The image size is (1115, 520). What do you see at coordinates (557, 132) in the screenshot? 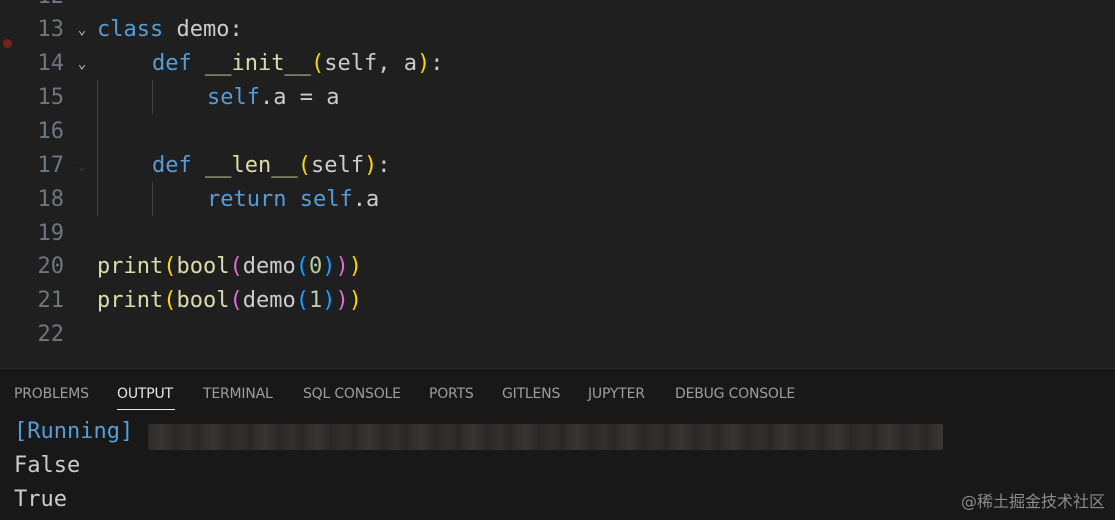
I see `code-line: 16` at bounding box center [557, 132].